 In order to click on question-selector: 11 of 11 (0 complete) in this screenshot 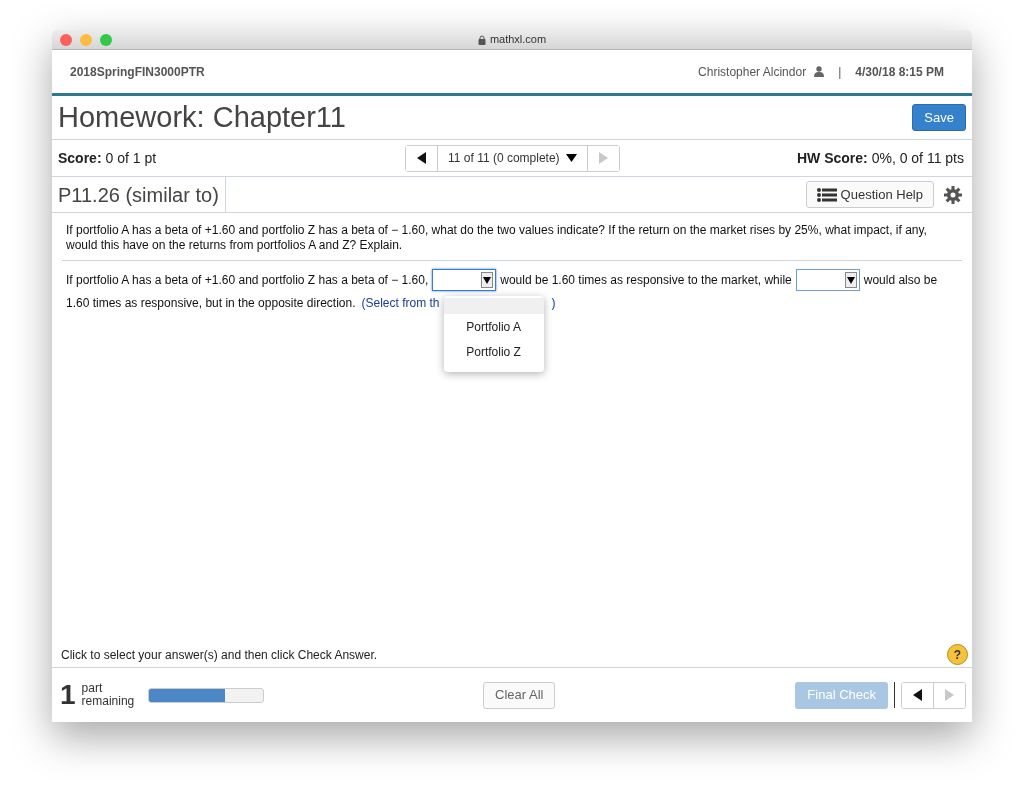, I will do `click(512, 158)`.